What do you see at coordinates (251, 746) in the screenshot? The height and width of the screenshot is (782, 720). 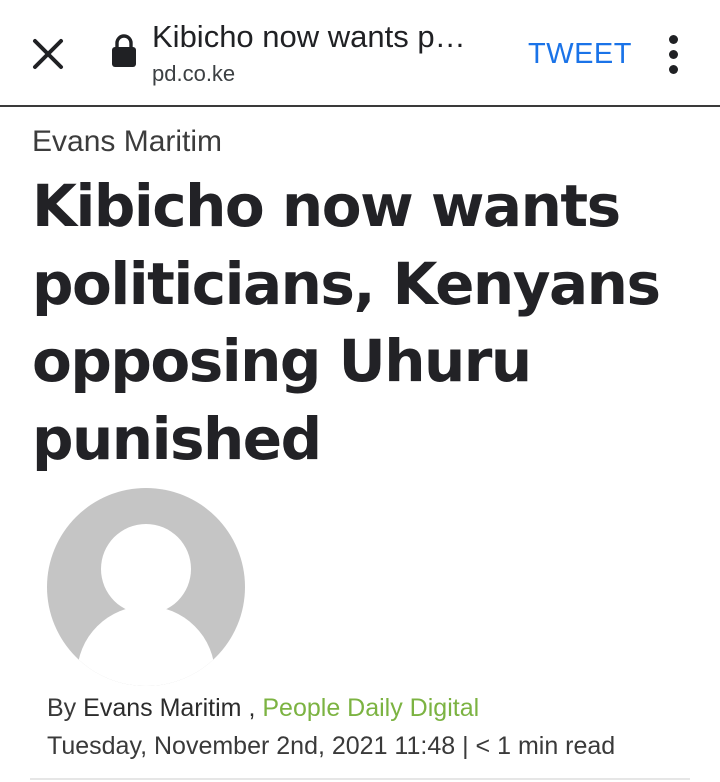 I see `publish-date: Tuesday, November 2nd, 2021 11:48` at bounding box center [251, 746].